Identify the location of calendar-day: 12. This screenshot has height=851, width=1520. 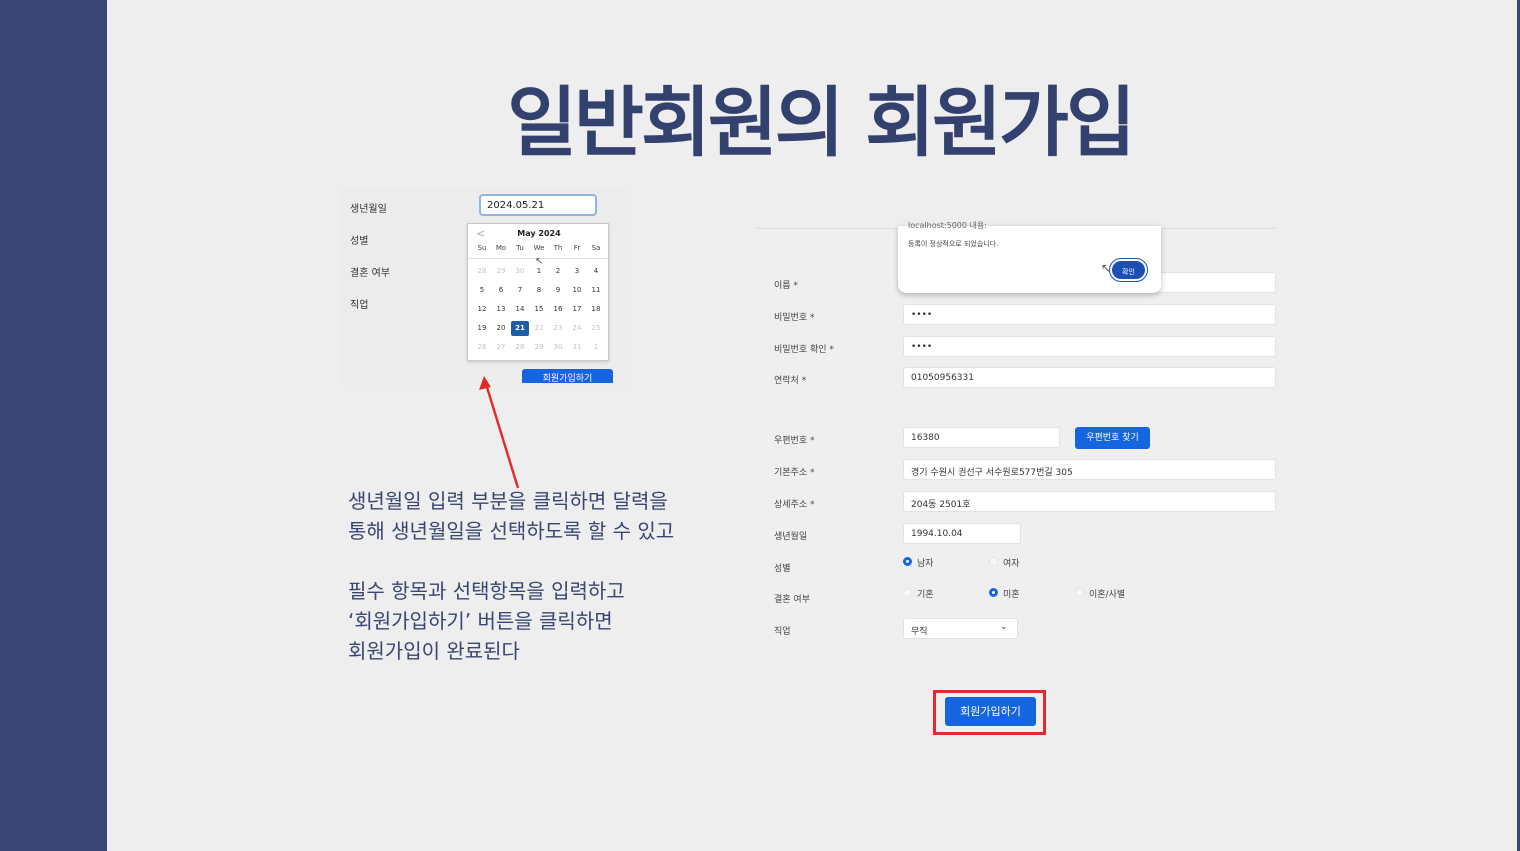
(482, 309).